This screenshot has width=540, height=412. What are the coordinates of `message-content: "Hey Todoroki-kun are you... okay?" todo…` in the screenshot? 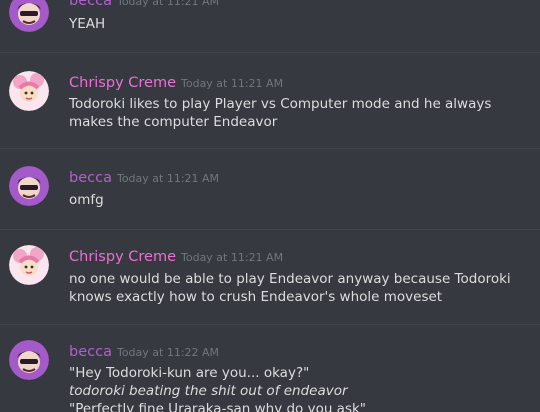 It's located at (301, 388).